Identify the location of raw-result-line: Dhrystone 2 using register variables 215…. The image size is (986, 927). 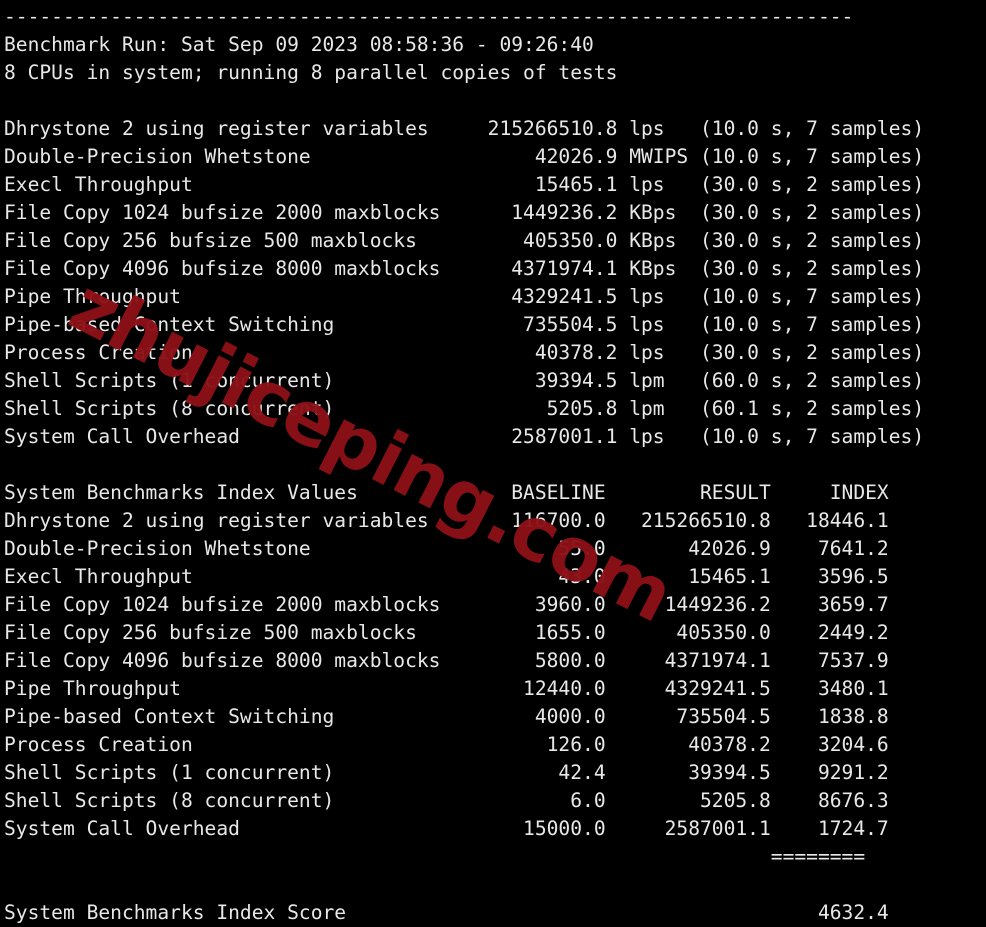
(464, 128).